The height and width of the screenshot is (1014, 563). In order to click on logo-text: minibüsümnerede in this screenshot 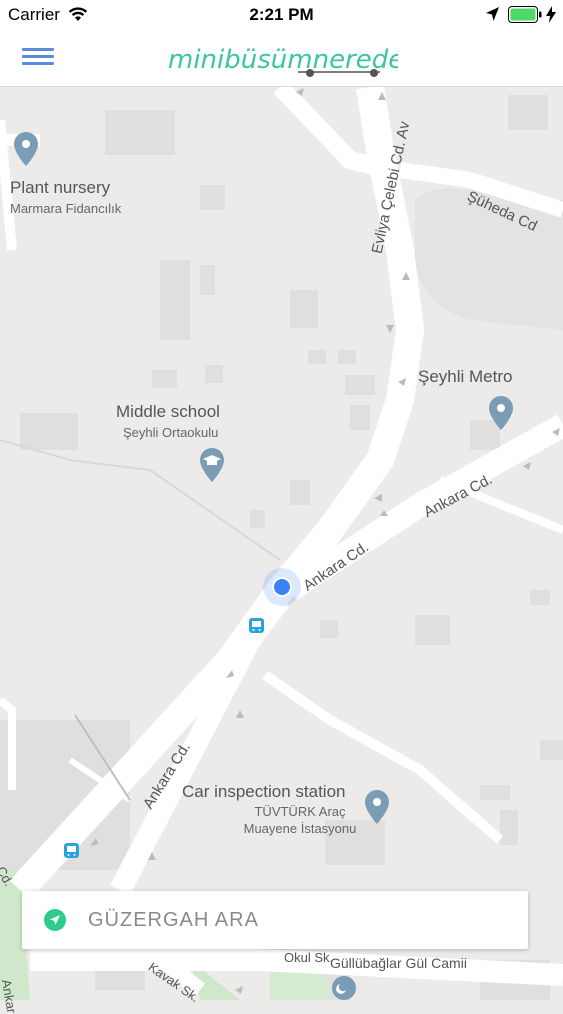, I will do `click(283, 60)`.